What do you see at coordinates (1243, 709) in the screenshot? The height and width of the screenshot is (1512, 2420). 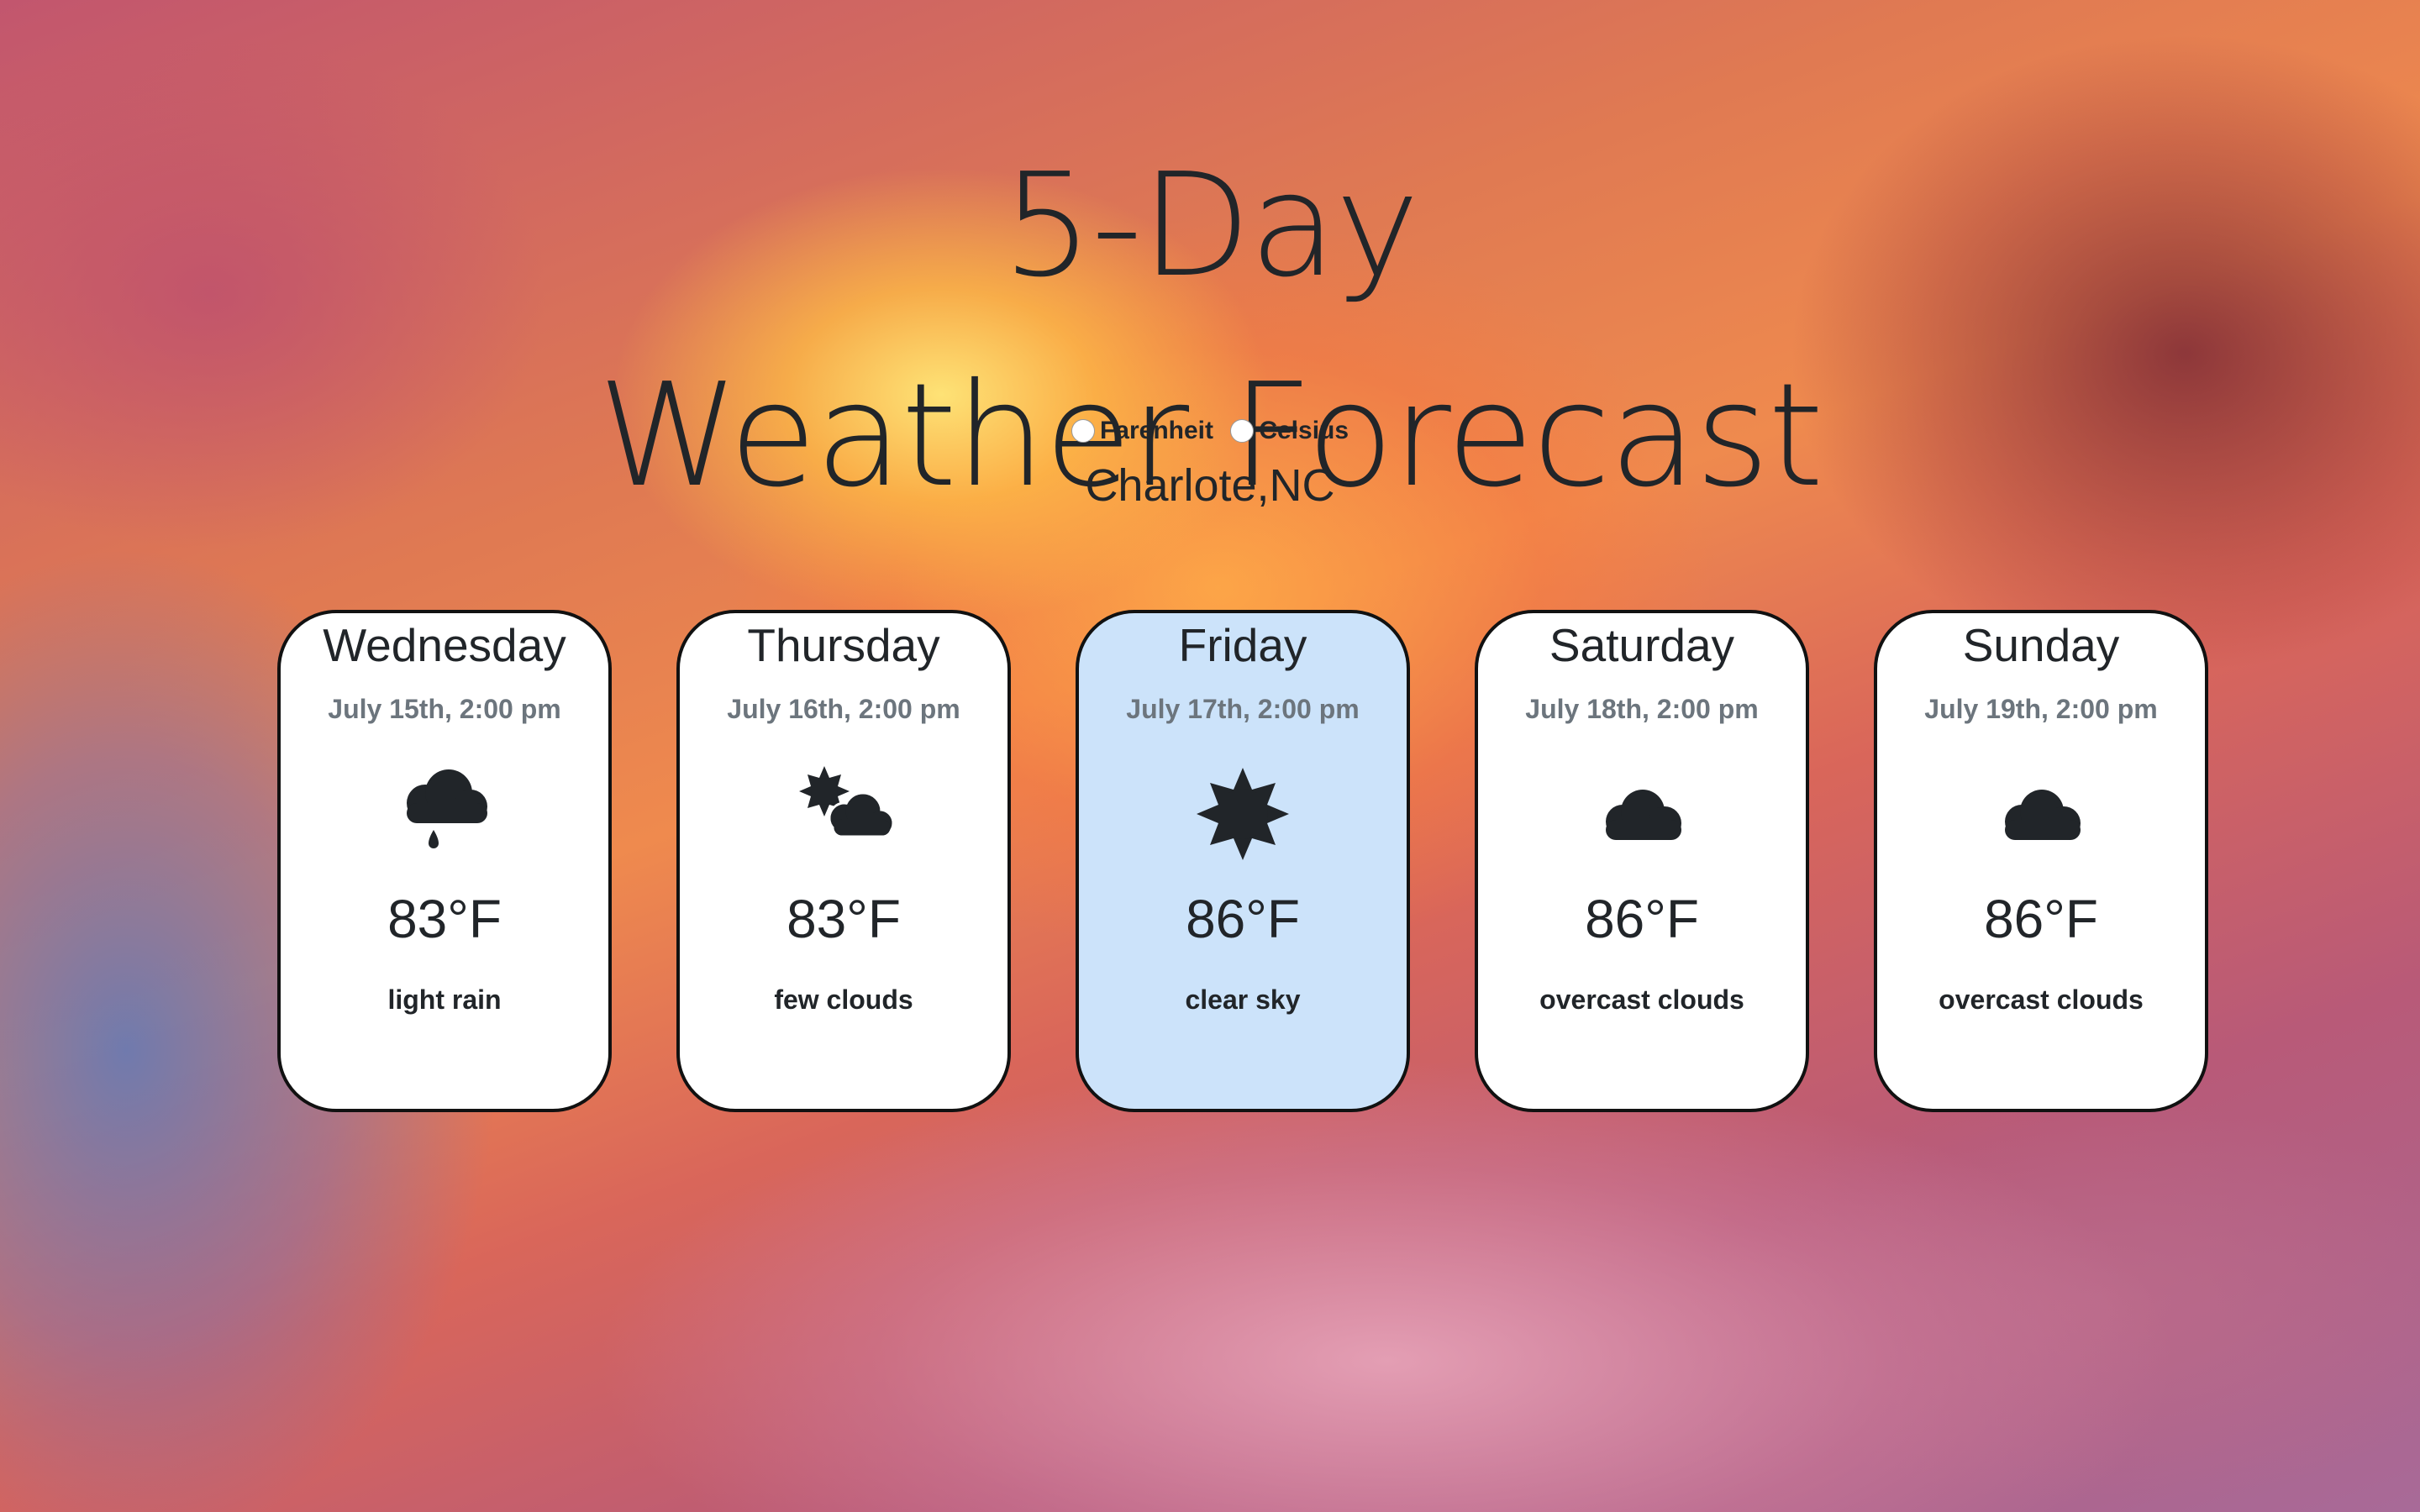 I see `card-date: July 17th, 2:00 pm` at bounding box center [1243, 709].